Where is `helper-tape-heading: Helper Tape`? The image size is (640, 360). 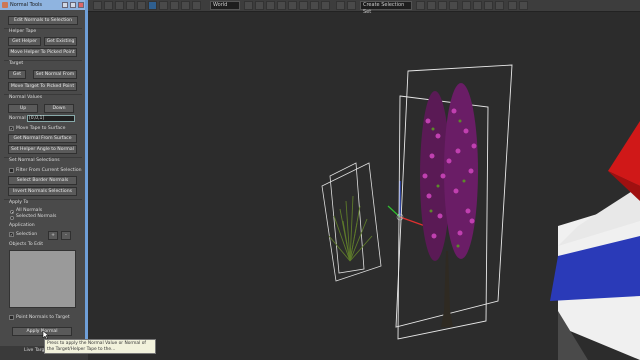
helper-tape-heading: Helper Tape is located at coordinates (23, 31).